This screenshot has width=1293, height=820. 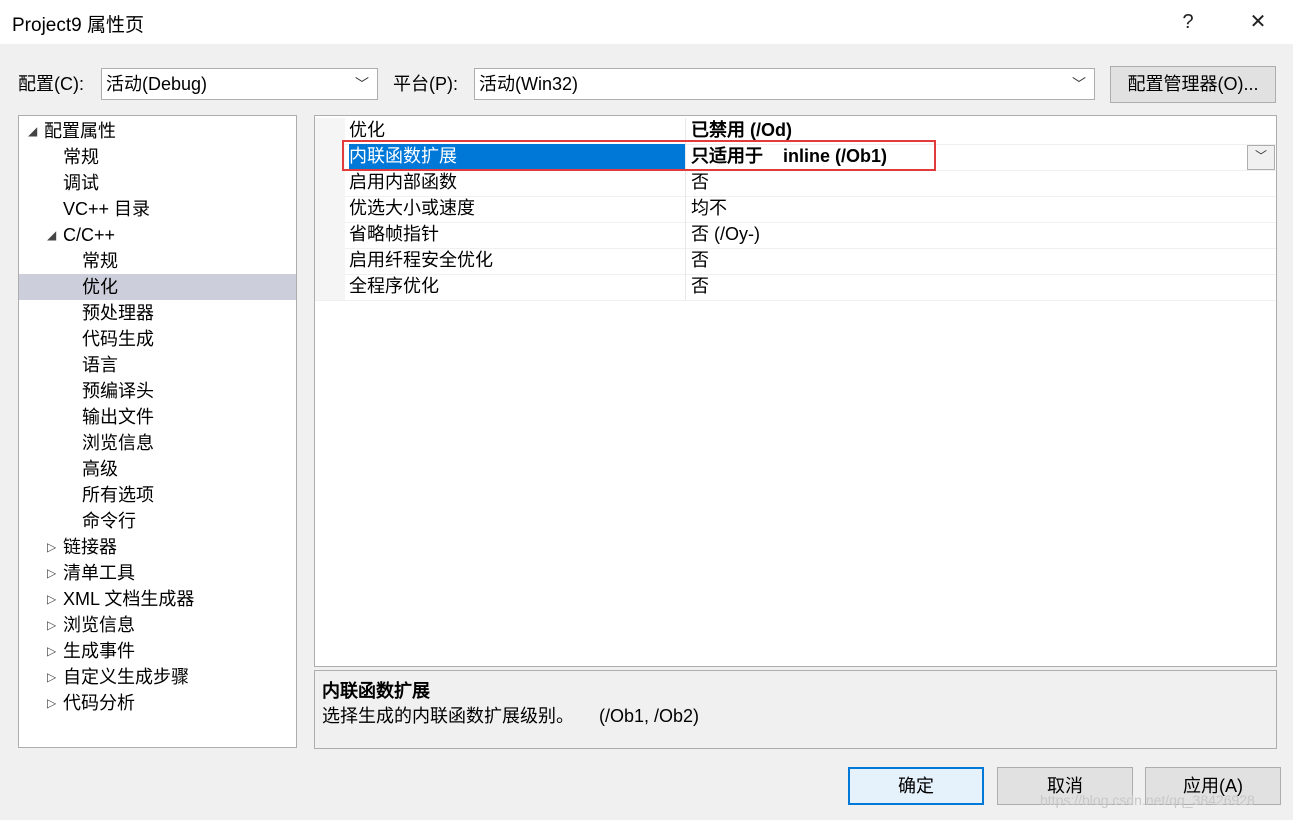 I want to click on config-label: 配置(C):, so click(x=51, y=84).